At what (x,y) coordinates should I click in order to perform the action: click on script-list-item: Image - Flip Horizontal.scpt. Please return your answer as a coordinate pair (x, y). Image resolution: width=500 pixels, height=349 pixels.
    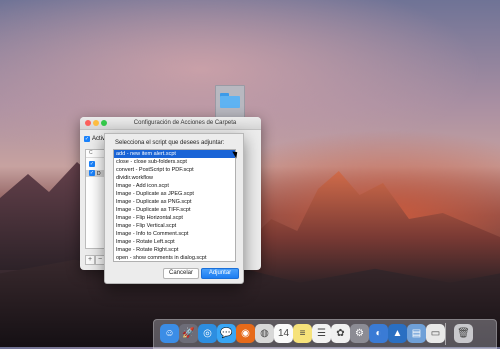
    Looking at the image, I should click on (174, 218).